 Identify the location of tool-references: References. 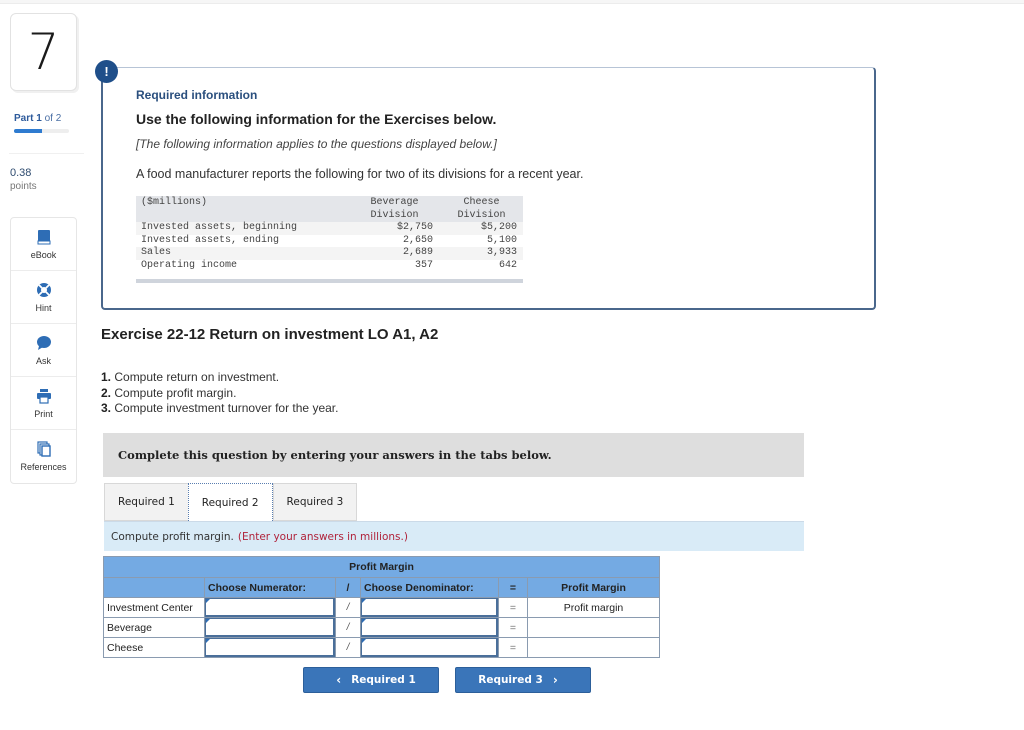
(43, 456).